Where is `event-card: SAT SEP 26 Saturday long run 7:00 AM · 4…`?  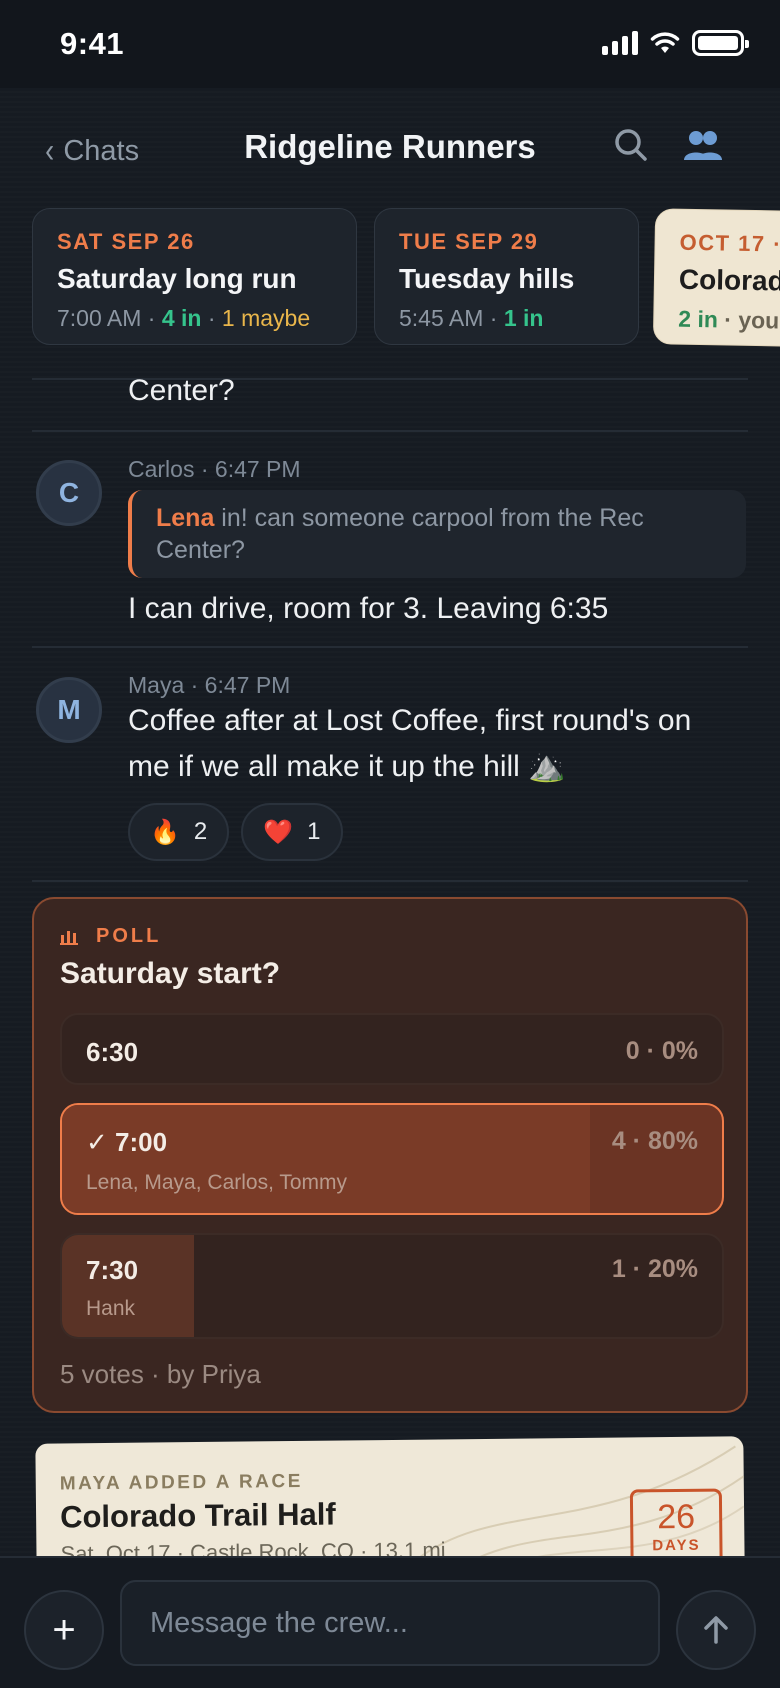 event-card: SAT SEP 26 Saturday long run 7:00 AM · 4… is located at coordinates (194, 276).